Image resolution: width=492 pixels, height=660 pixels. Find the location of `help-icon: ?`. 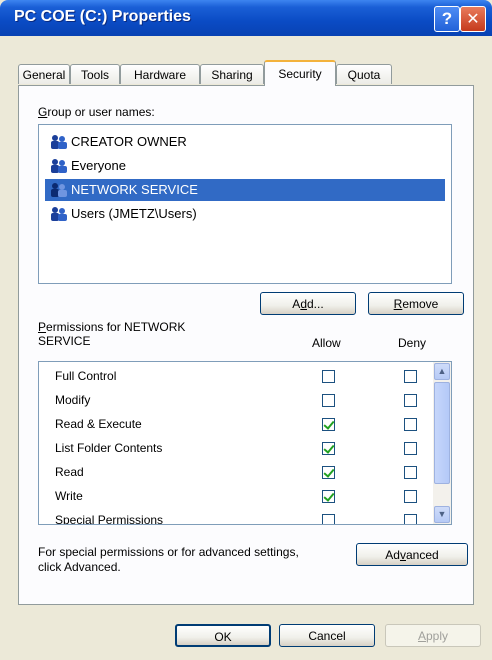

help-icon: ? is located at coordinates (447, 18).